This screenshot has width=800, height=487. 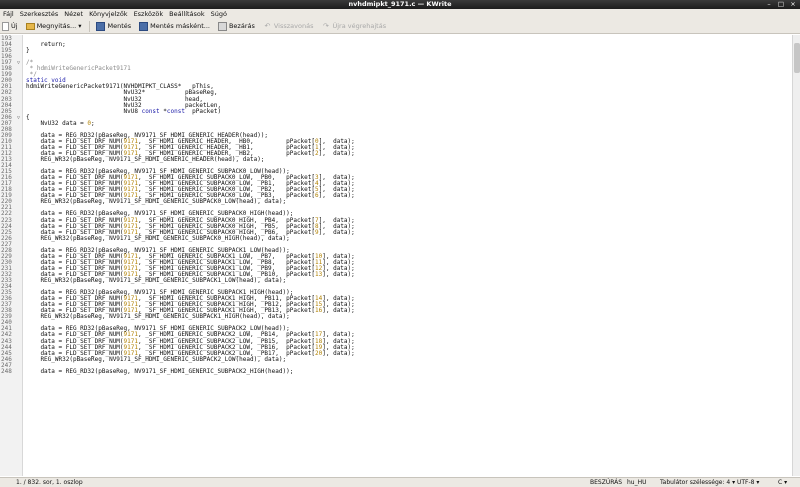 I want to click on encoding-label: UTF-8, so click(x=746, y=482).